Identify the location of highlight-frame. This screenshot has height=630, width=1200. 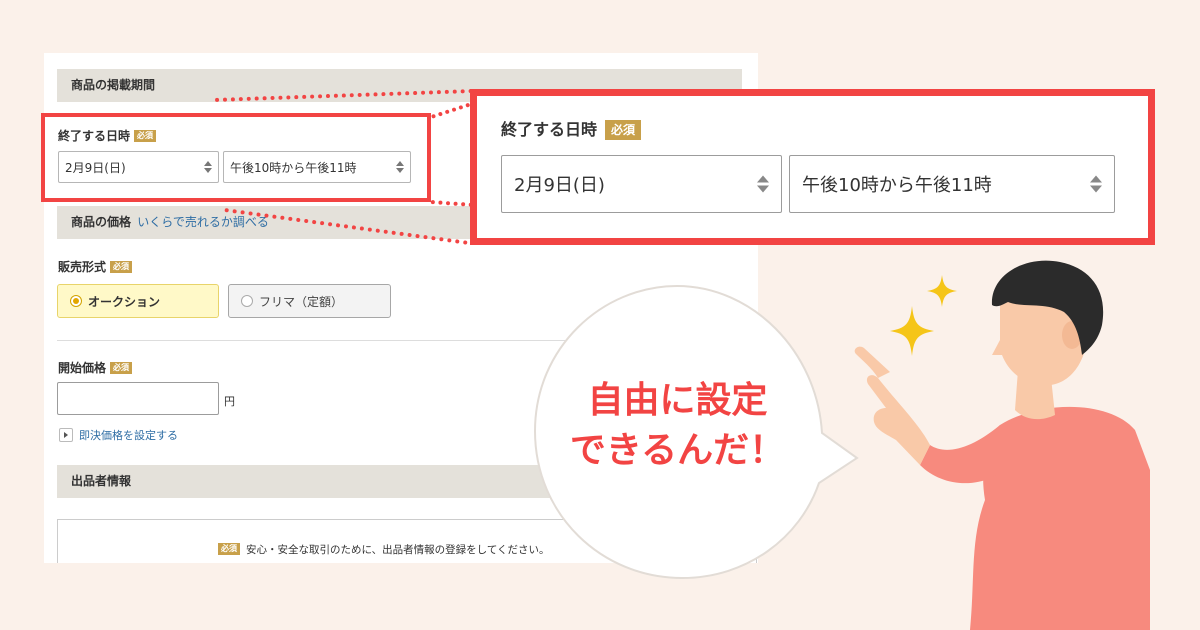
(236, 157).